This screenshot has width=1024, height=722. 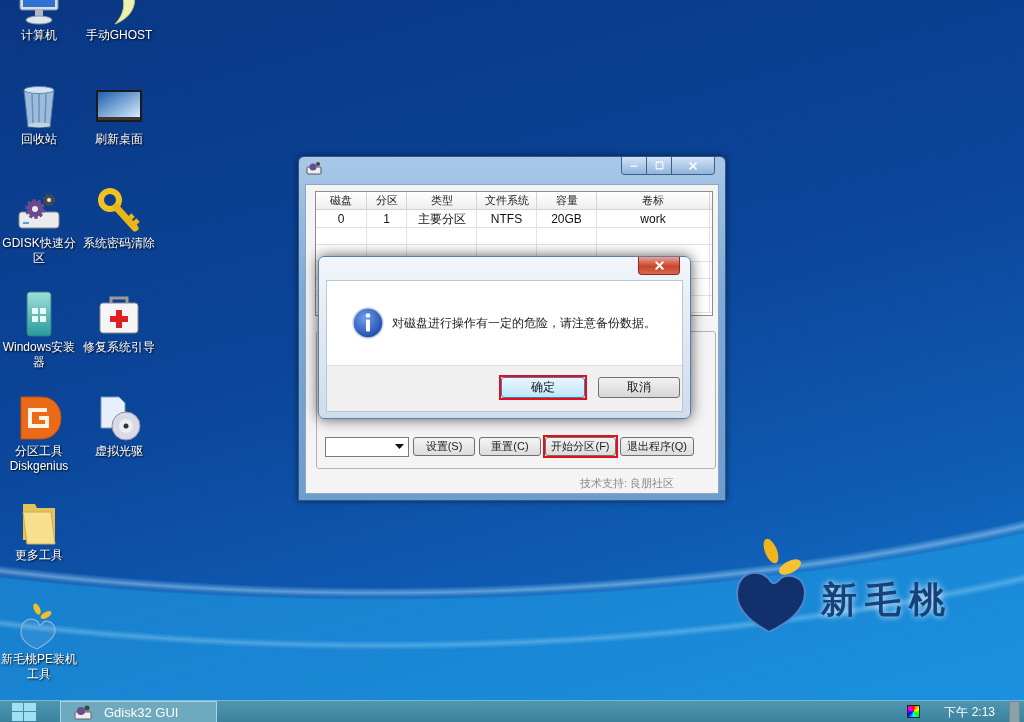 What do you see at coordinates (39, 355) in the screenshot?
I see `desktop-icon-label: Windows安装器` at bounding box center [39, 355].